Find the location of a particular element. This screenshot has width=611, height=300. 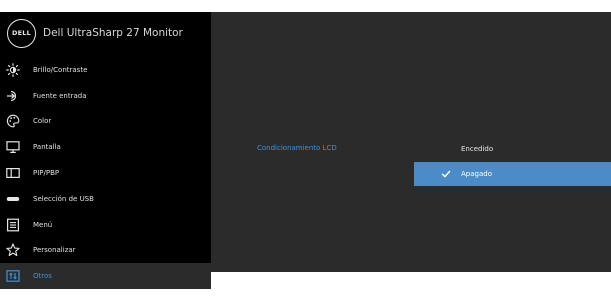

menu-item-others: Otros is located at coordinates (105, 276).